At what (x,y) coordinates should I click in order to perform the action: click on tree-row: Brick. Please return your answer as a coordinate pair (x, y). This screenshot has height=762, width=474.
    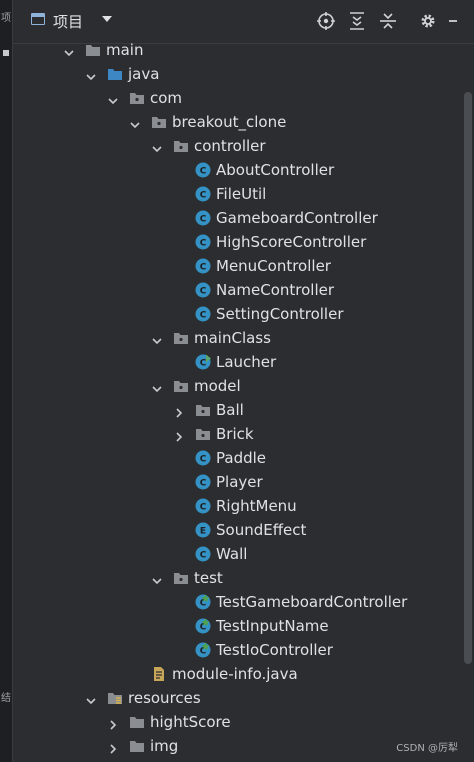
    Looking at the image, I should click on (237, 434).